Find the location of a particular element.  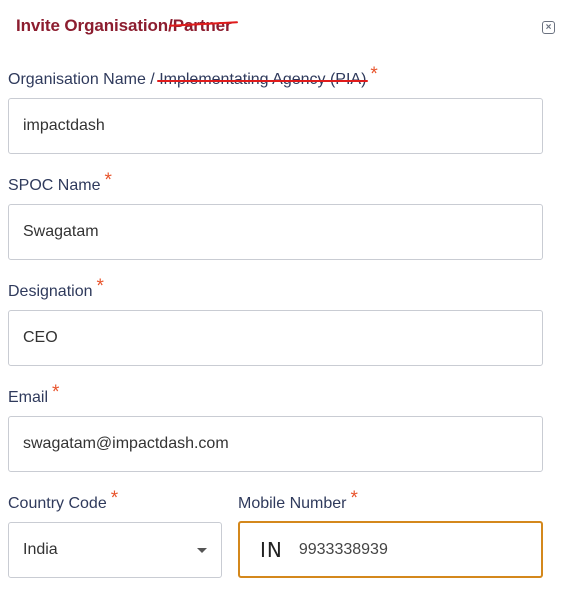

title-prefix: Invite Organisation/ is located at coordinates (94, 25).